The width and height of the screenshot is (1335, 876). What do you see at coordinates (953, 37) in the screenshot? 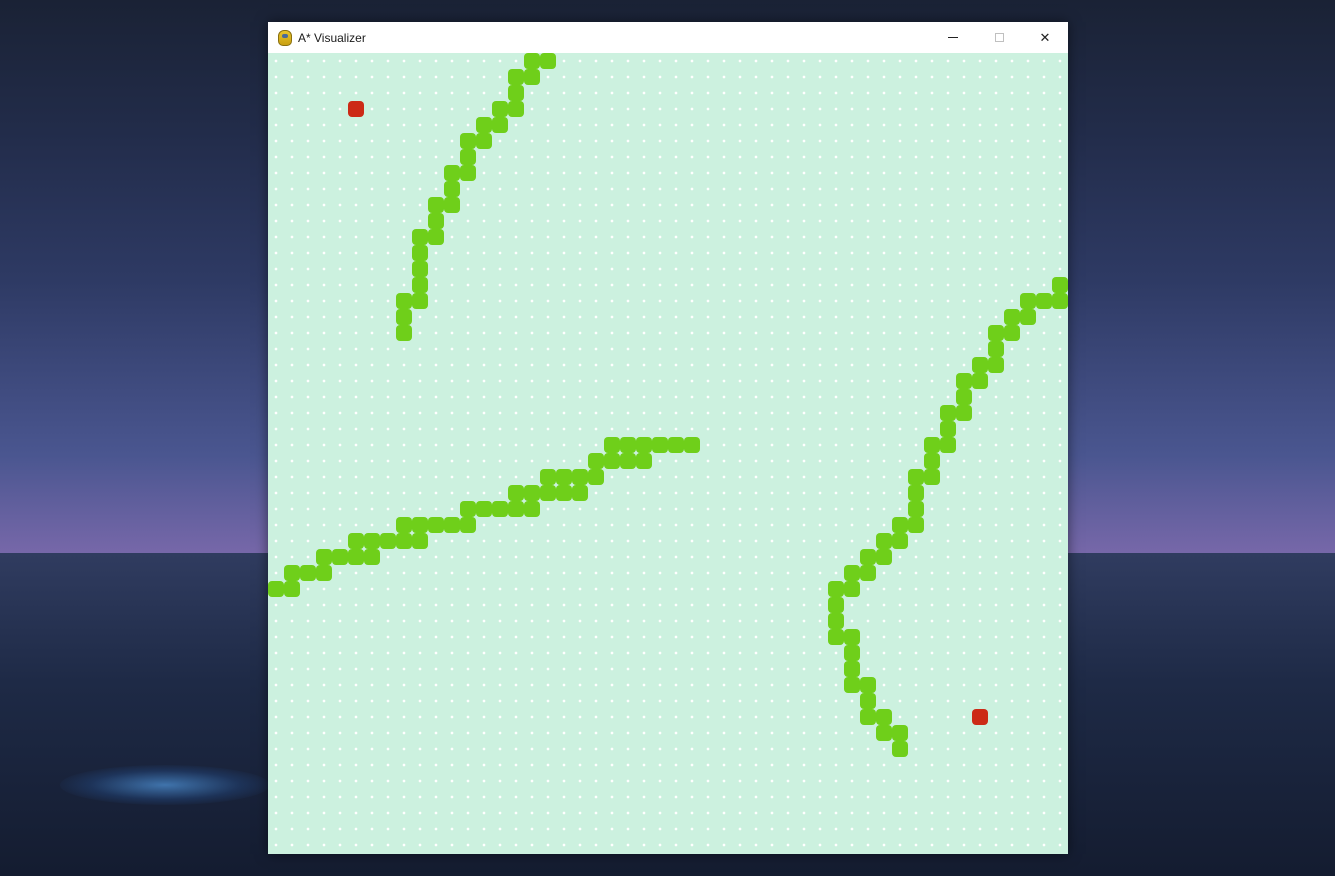
I see `minimize-button` at bounding box center [953, 37].